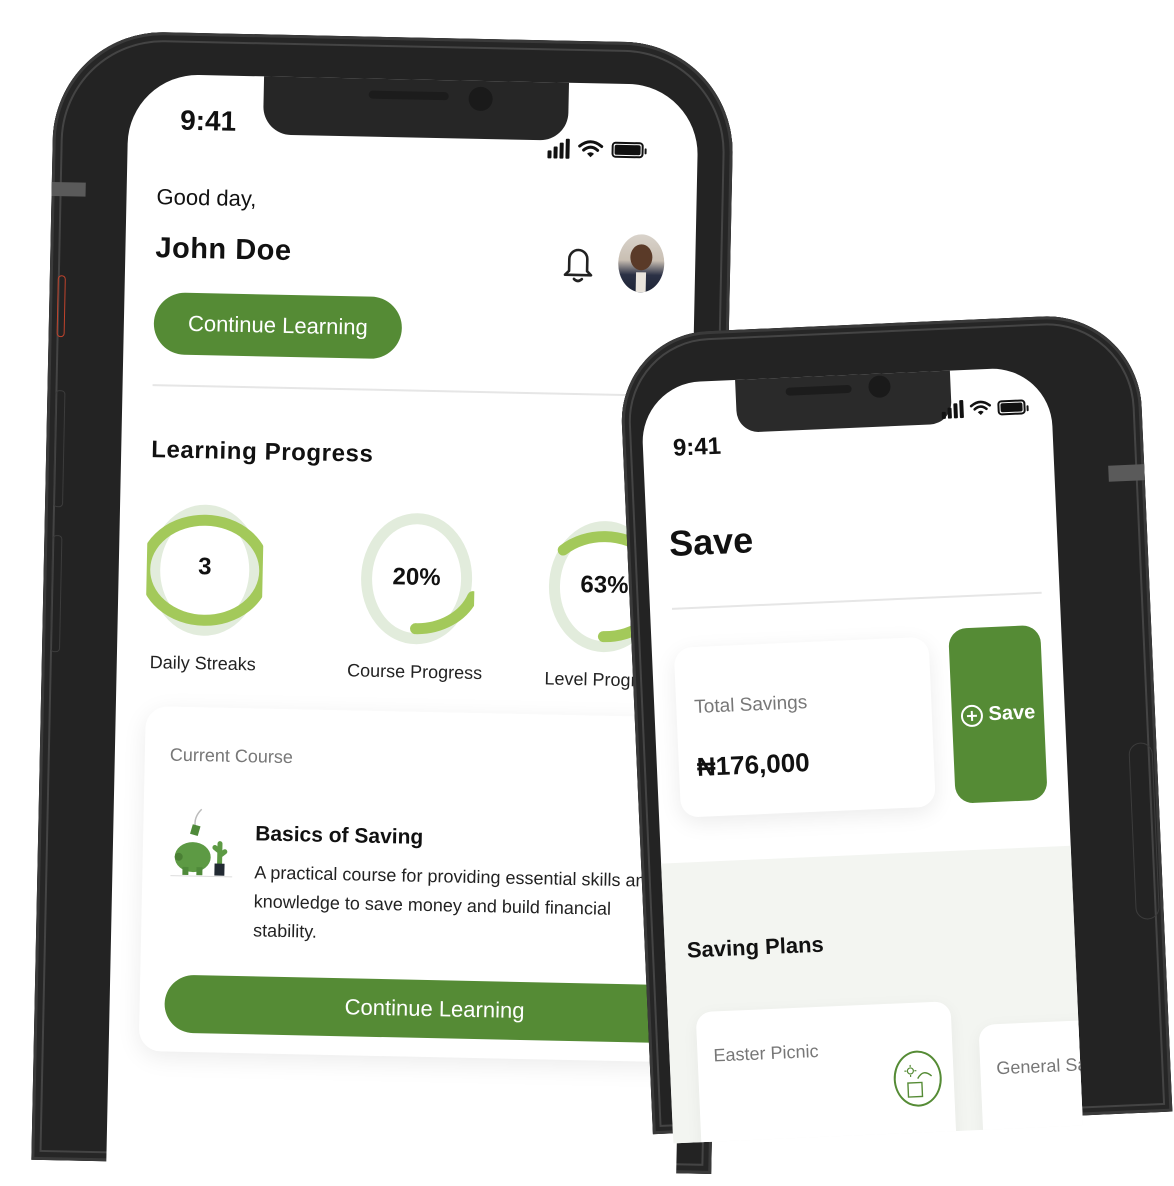  I want to click on metric-daily-streaks: 3 Daily Streaks, so click(205, 588).